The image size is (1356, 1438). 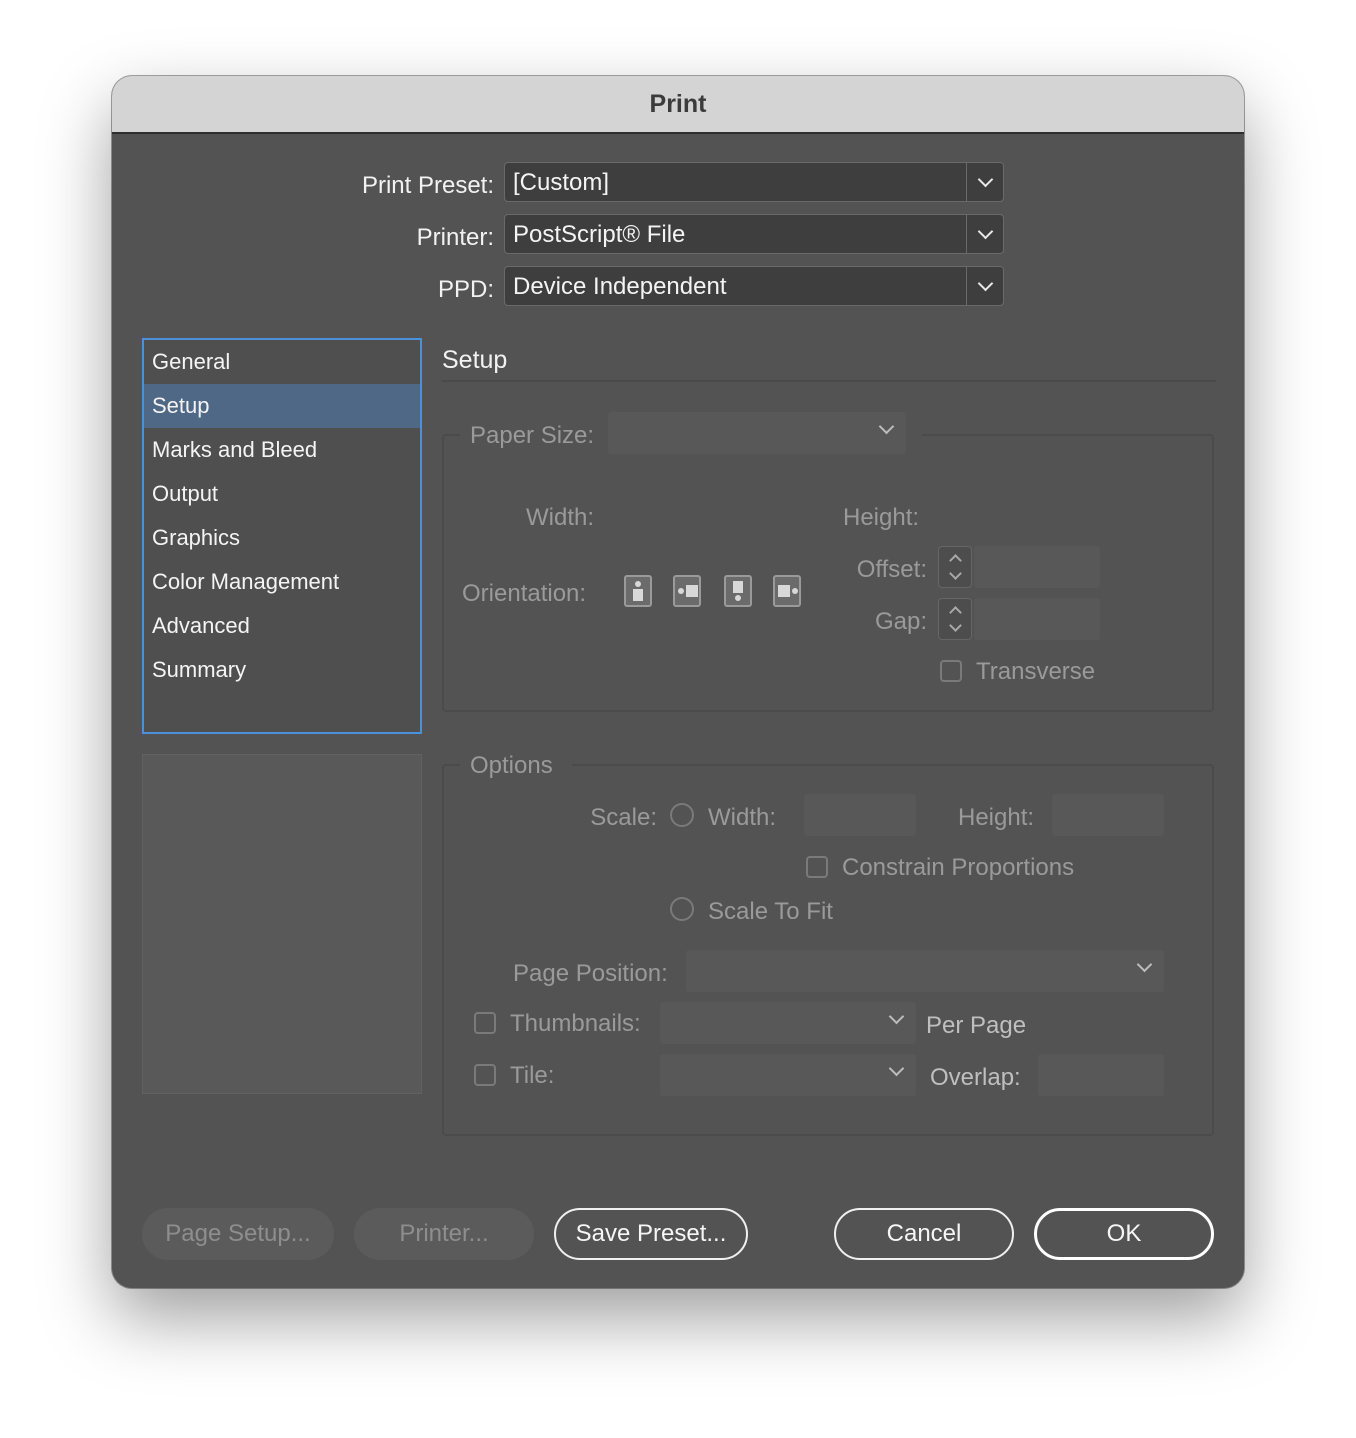 I want to click on constrain-proportions-checkbox, so click(x=817, y=867).